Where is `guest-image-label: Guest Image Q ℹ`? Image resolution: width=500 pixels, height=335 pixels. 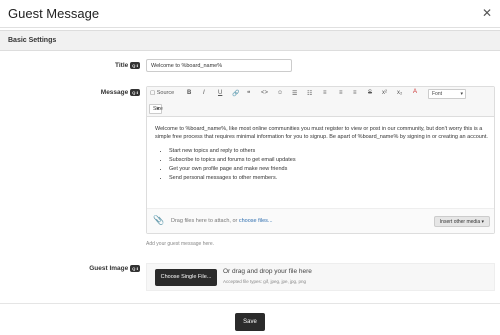 guest-image-label: Guest Image Q ℹ is located at coordinates (114, 269).